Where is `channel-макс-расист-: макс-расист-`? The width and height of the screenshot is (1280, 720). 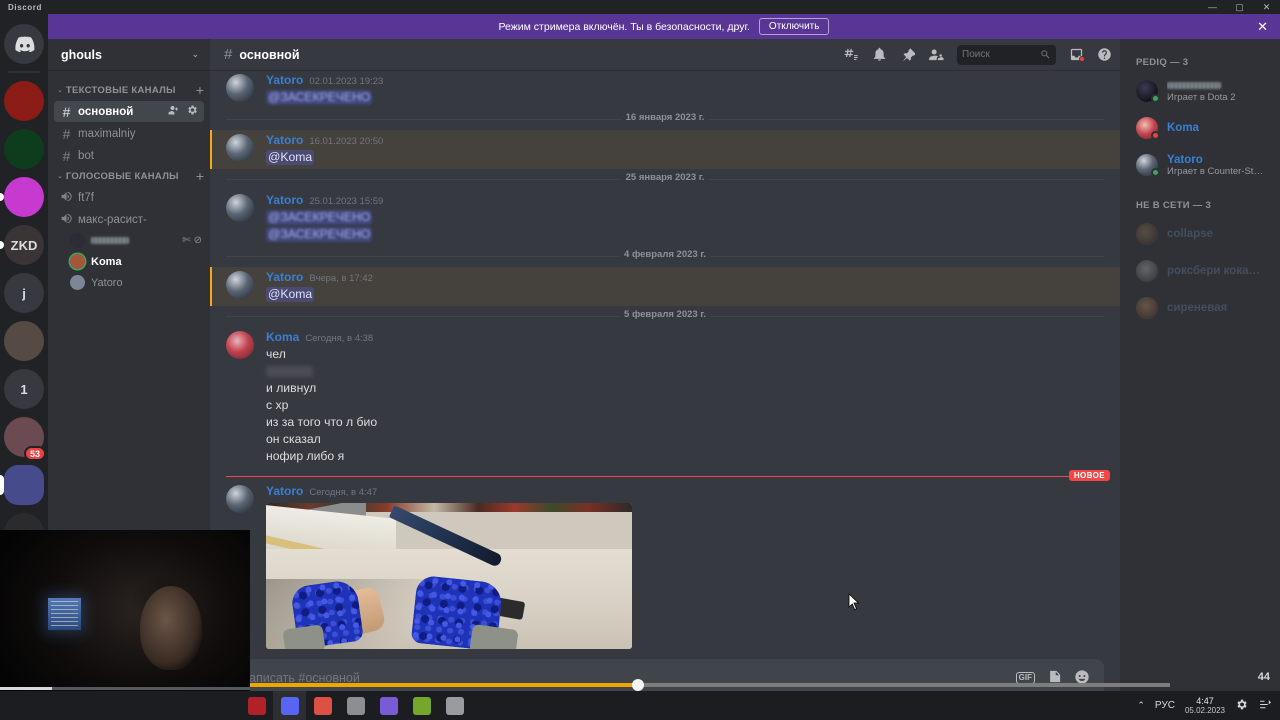 channel-макс-расист-: макс-расист- is located at coordinates (129, 219).